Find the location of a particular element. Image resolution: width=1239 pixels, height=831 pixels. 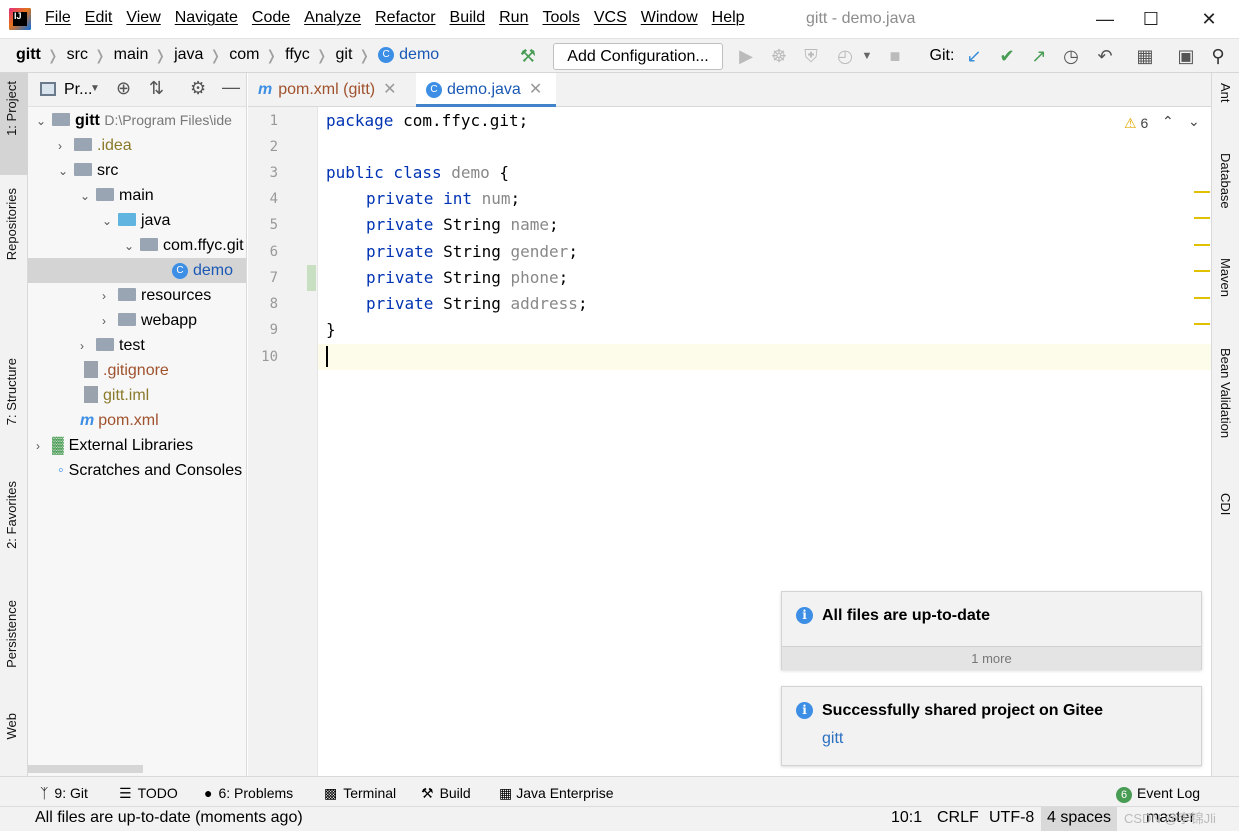

status-message: All files are up-to-date (moments ago) is located at coordinates (169, 818).